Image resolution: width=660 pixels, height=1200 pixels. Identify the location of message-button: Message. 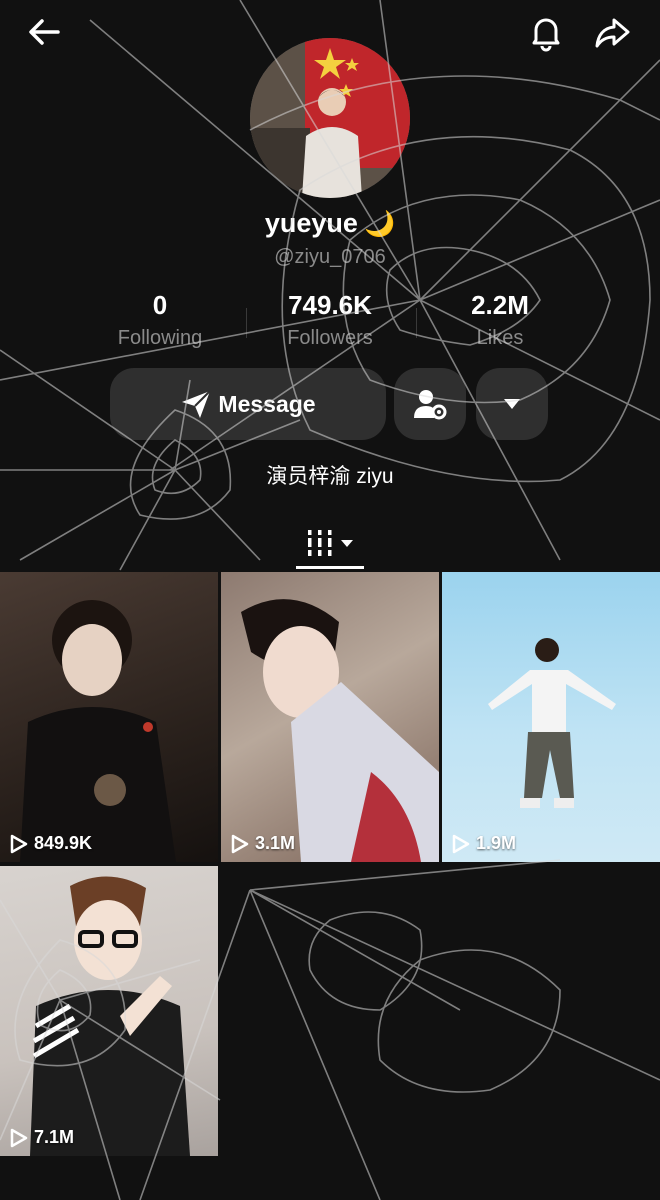
(248, 404).